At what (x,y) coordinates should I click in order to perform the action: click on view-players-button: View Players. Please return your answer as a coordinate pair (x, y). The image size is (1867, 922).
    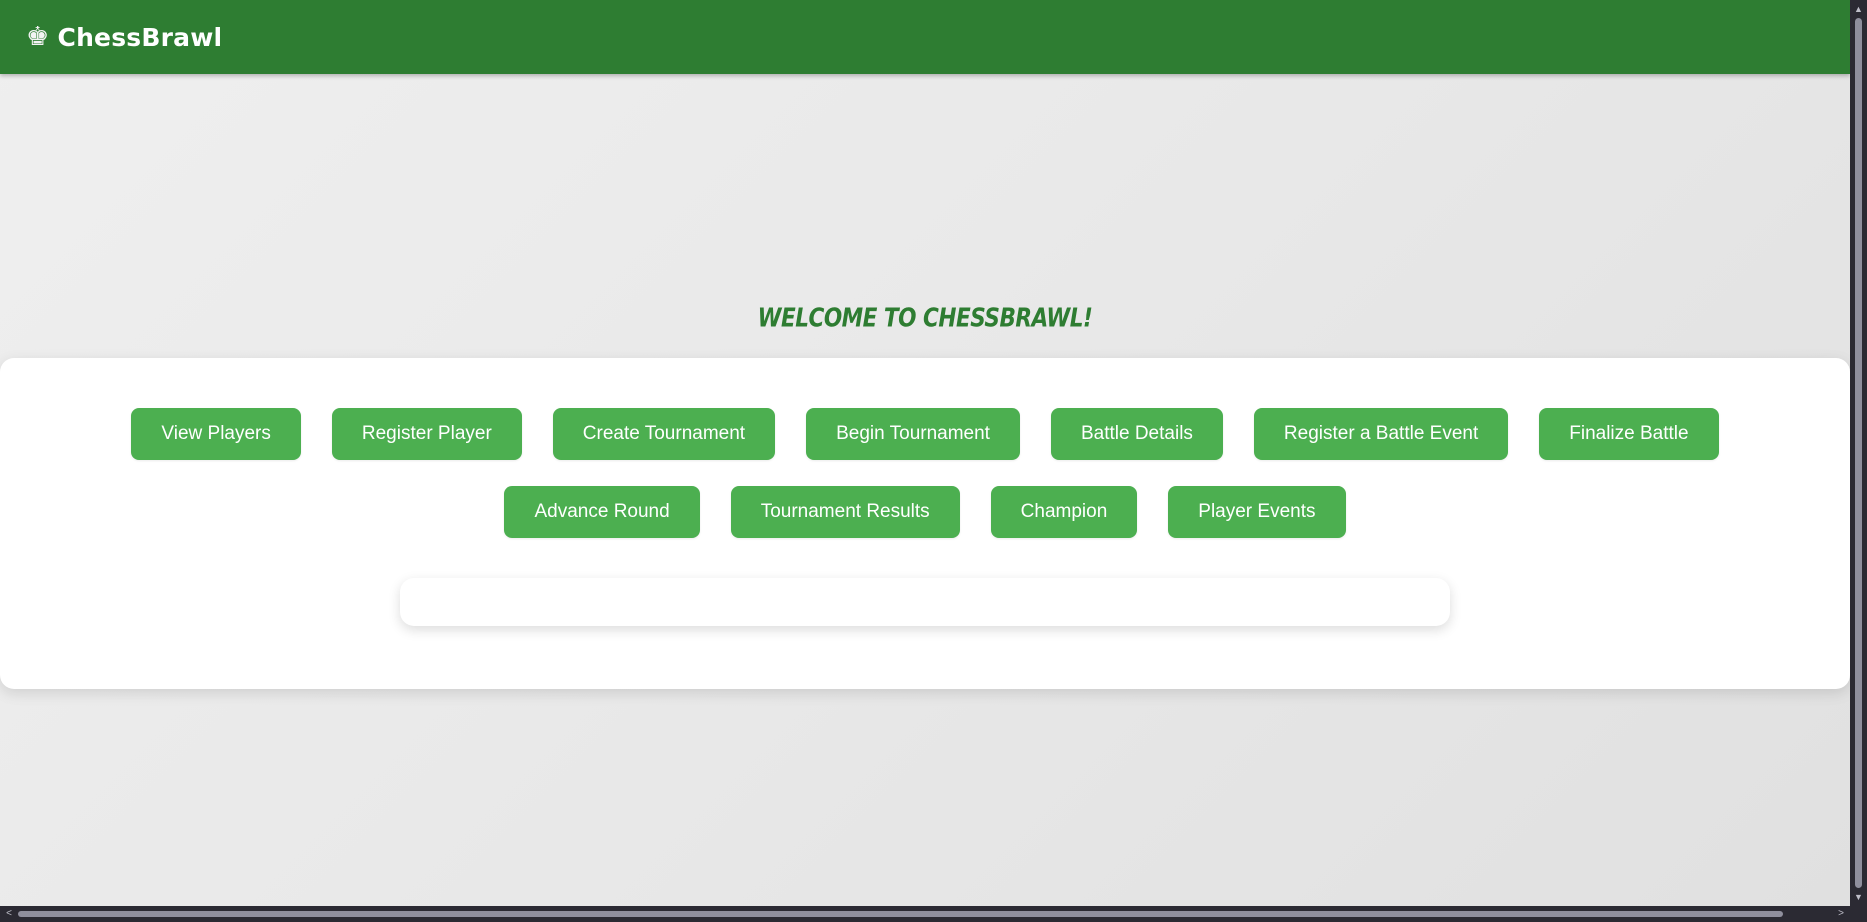
    Looking at the image, I should click on (216, 434).